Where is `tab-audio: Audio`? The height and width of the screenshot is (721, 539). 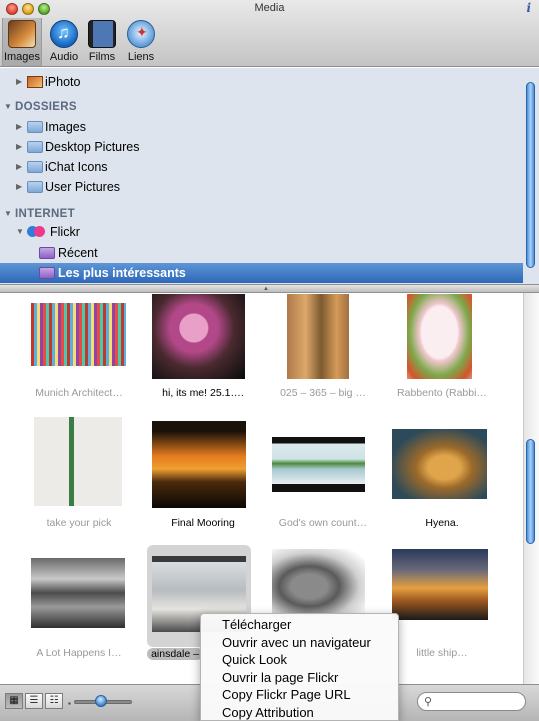
tab-audio: Audio is located at coordinates (64, 42).